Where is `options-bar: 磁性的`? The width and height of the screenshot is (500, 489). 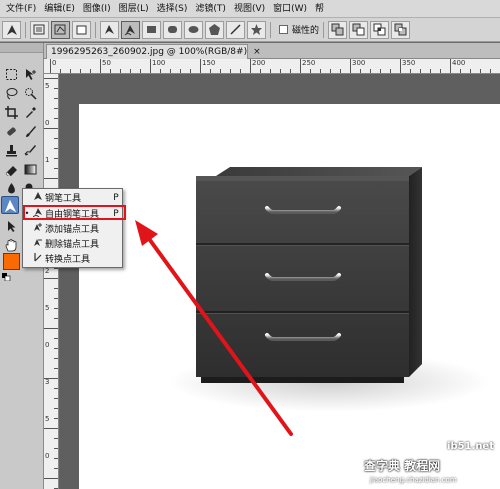
options-bar: 磁性的 is located at coordinates (250, 30).